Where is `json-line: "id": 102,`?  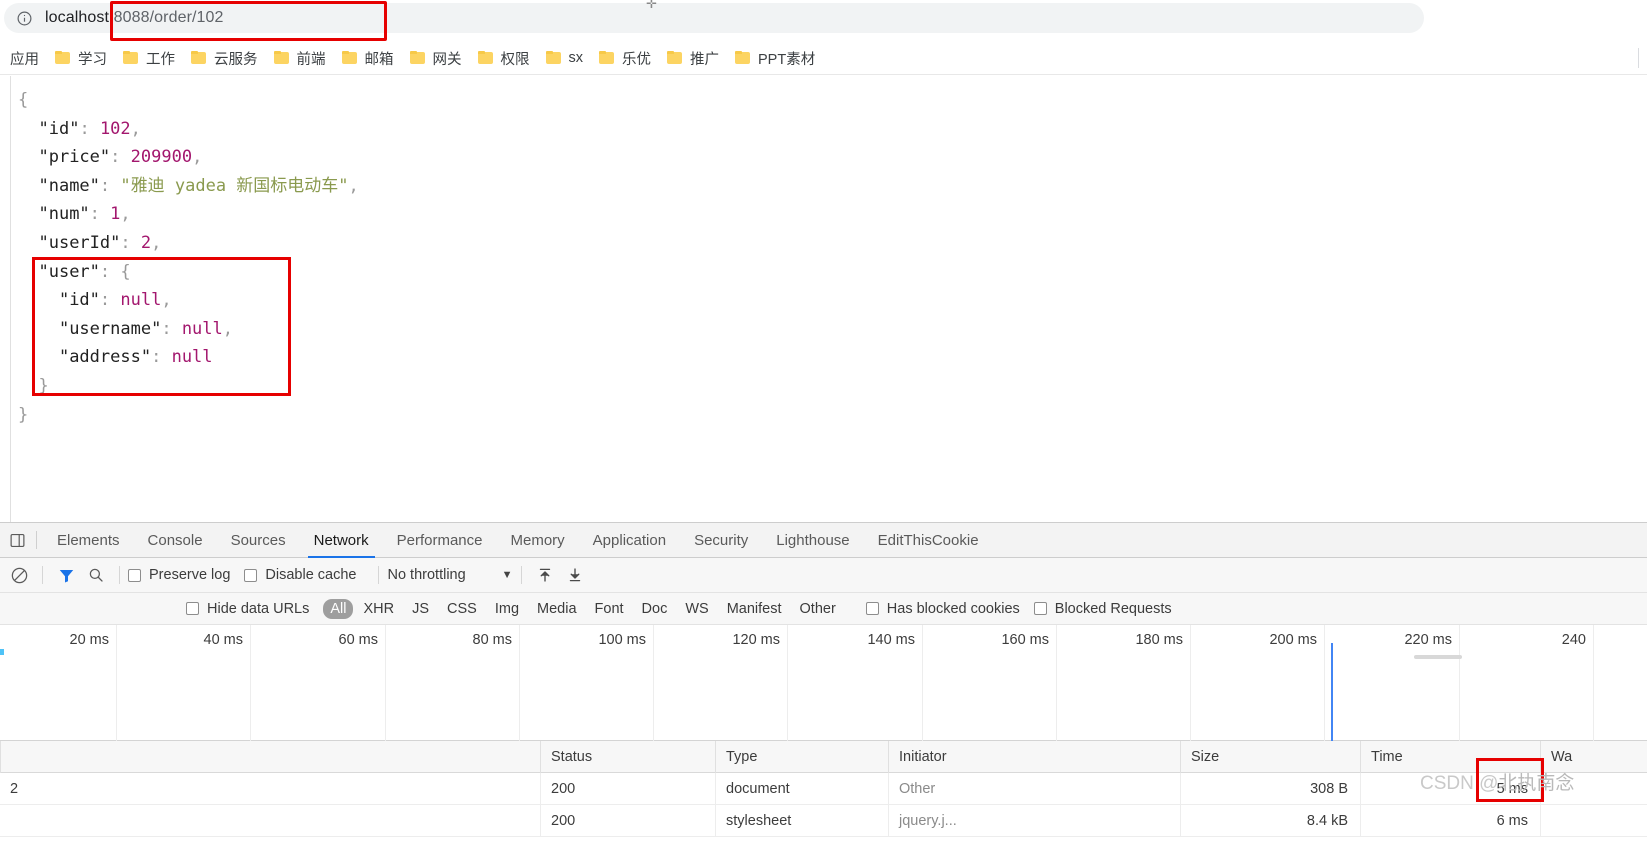 json-line: "id": 102, is located at coordinates (188, 129).